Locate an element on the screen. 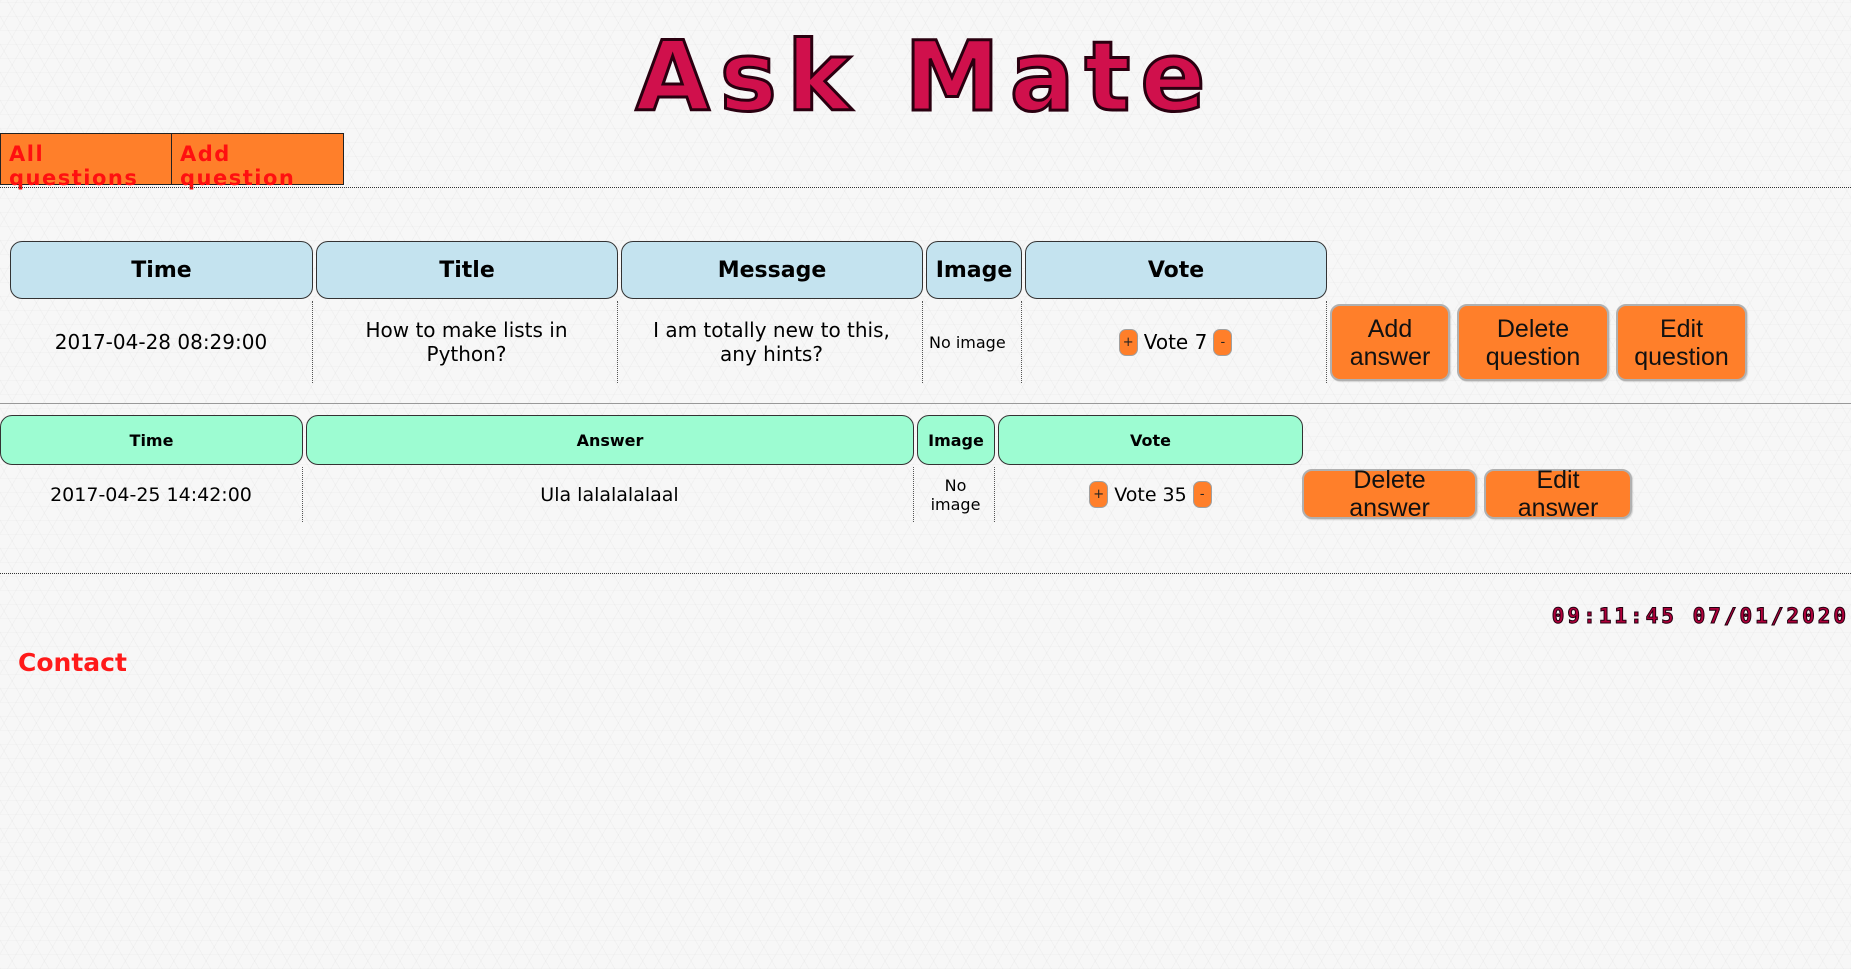 Image resolution: width=1851 pixels, height=969 pixels. edit-answer-button: Edit answer is located at coordinates (1558, 494).